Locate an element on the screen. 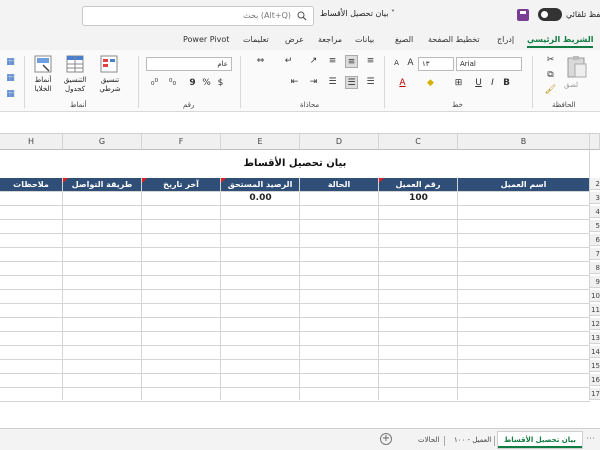 The image size is (600, 450). tab-scroll-icon: ⋯ is located at coordinates (590, 439).